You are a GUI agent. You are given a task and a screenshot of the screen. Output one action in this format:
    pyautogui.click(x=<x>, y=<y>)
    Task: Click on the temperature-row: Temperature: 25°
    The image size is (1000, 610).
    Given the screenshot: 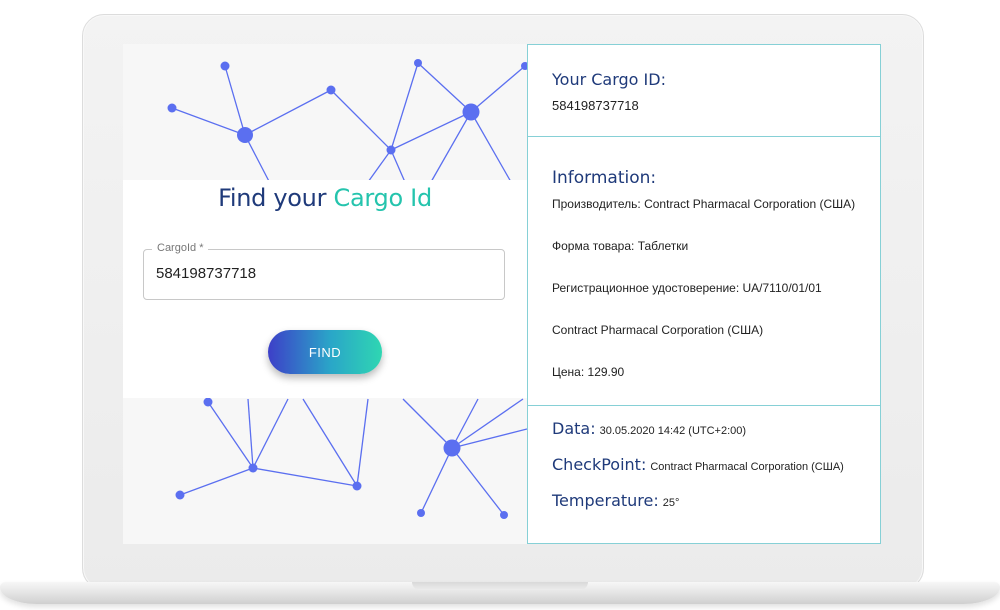 What is the action you would take?
    pyautogui.click(x=615, y=501)
    